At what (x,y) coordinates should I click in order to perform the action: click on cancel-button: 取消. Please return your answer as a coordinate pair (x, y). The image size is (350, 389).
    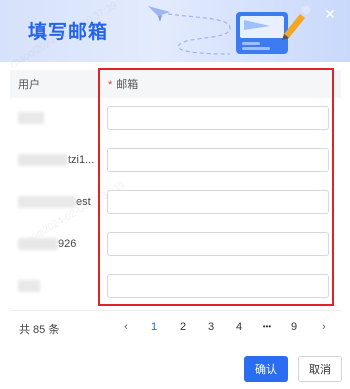
    Looking at the image, I should click on (320, 369).